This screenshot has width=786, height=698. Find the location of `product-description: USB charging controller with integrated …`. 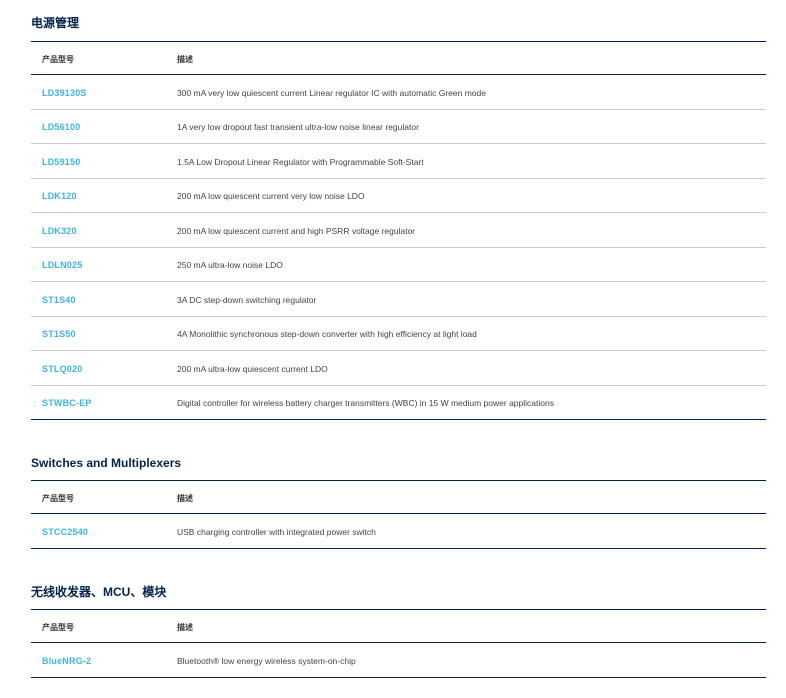

product-description: USB charging controller with integrated … is located at coordinates (276, 531).